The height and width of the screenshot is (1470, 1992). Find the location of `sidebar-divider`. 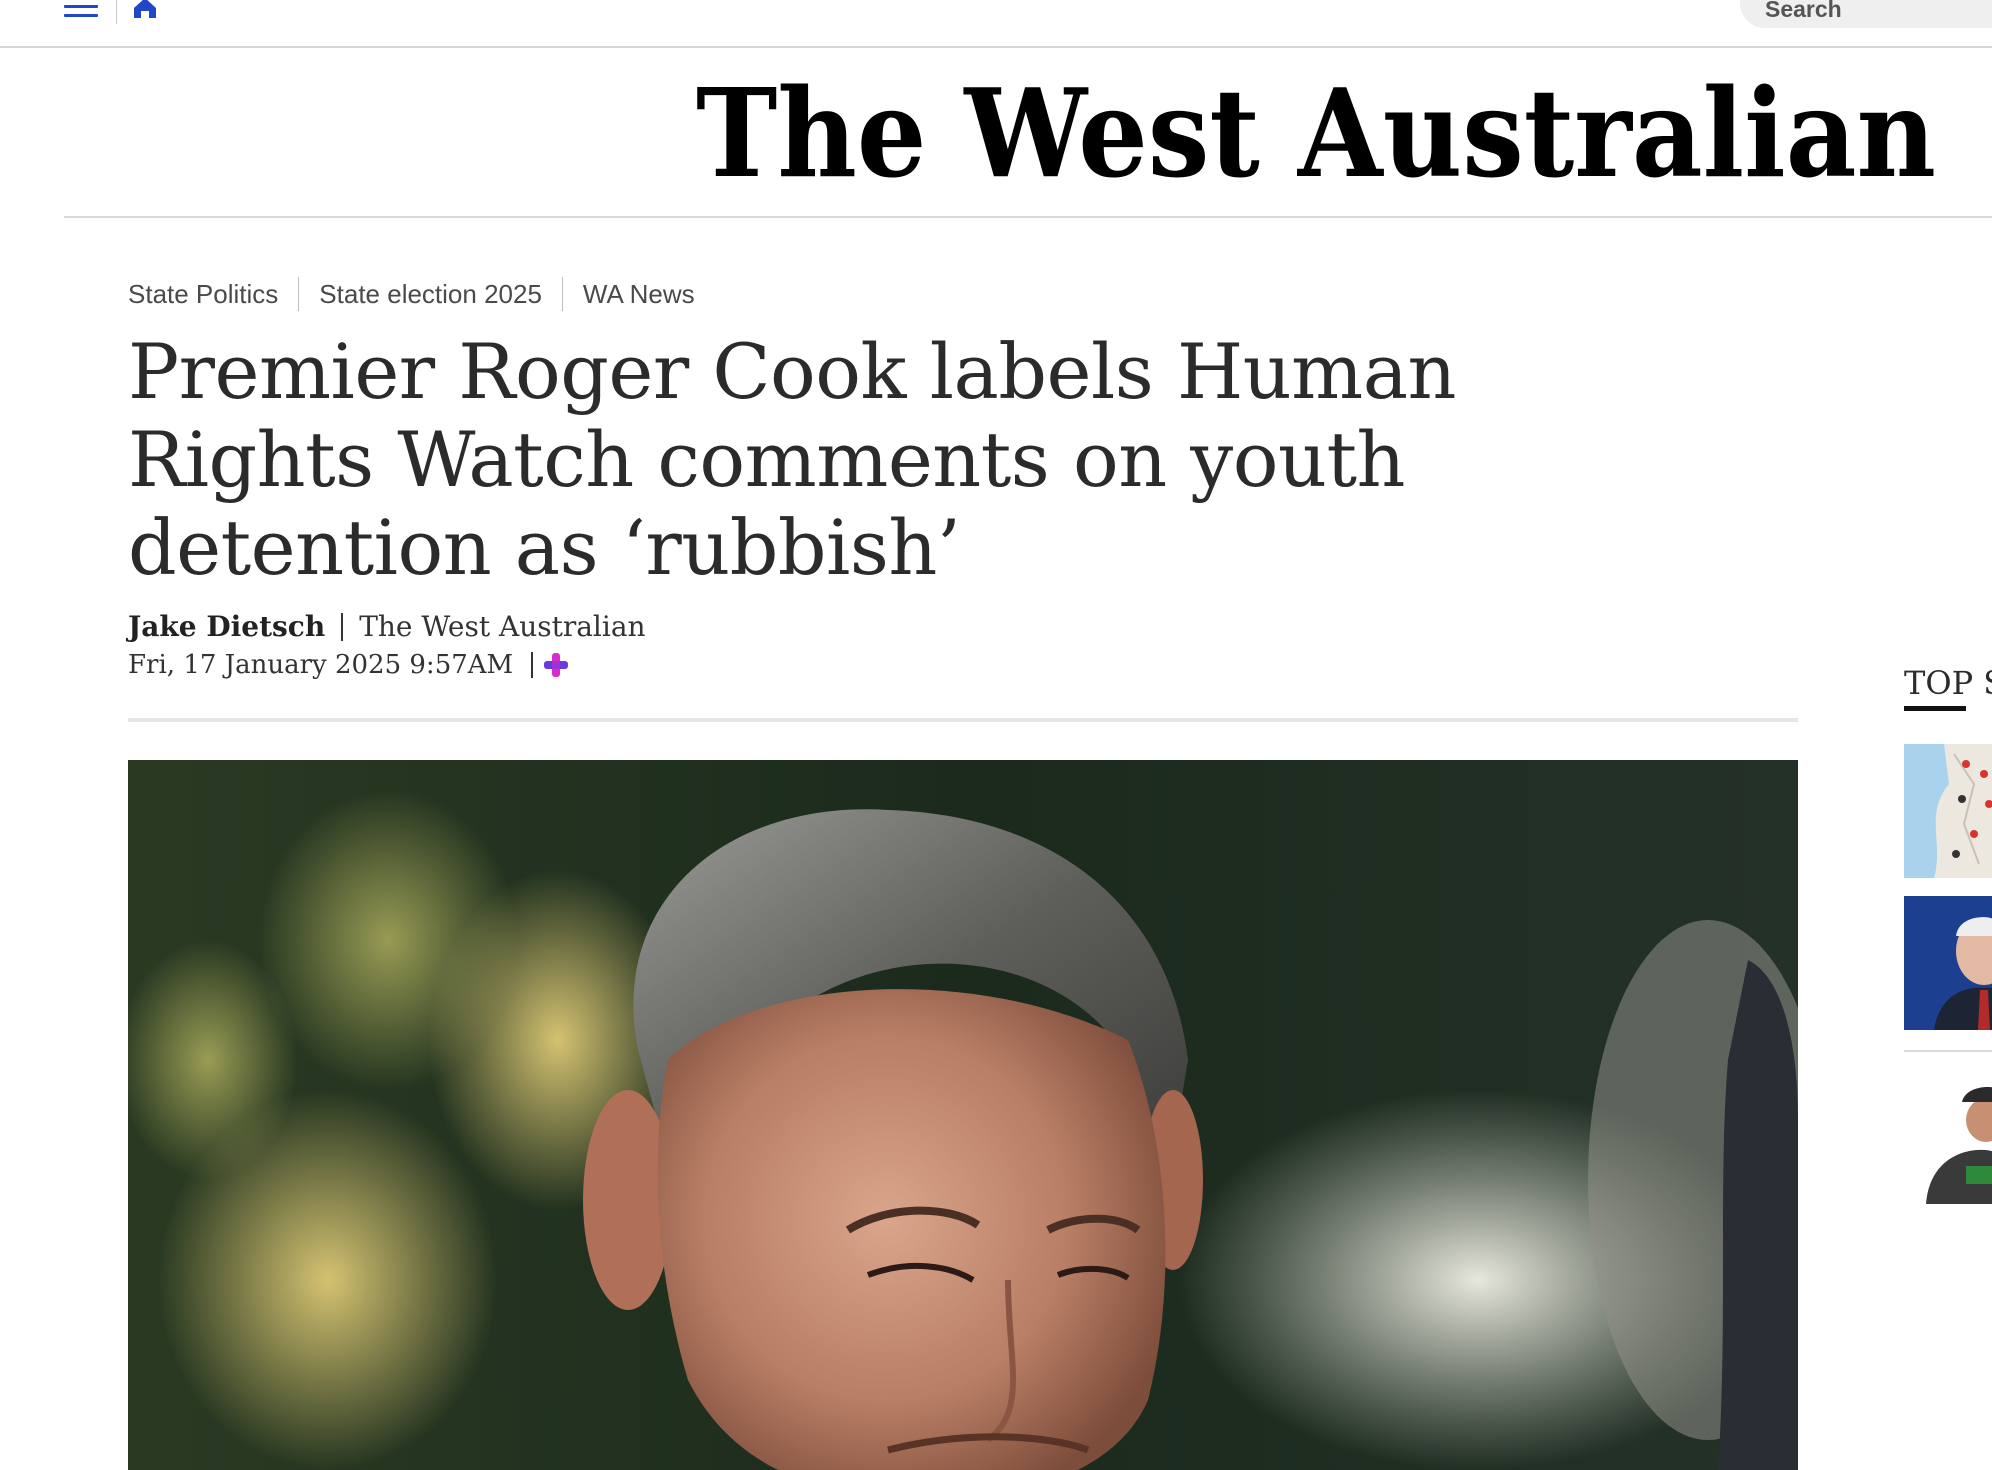

sidebar-divider is located at coordinates (1948, 1051).